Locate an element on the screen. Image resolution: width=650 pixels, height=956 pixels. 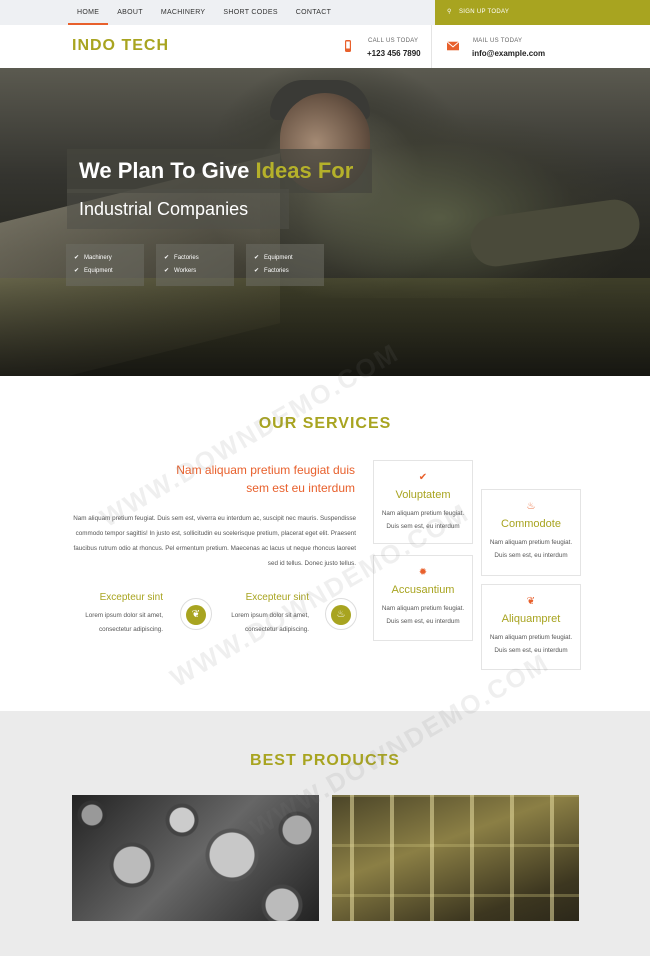
products-title: BEST PRODUCTS is located at coordinates (325, 760).